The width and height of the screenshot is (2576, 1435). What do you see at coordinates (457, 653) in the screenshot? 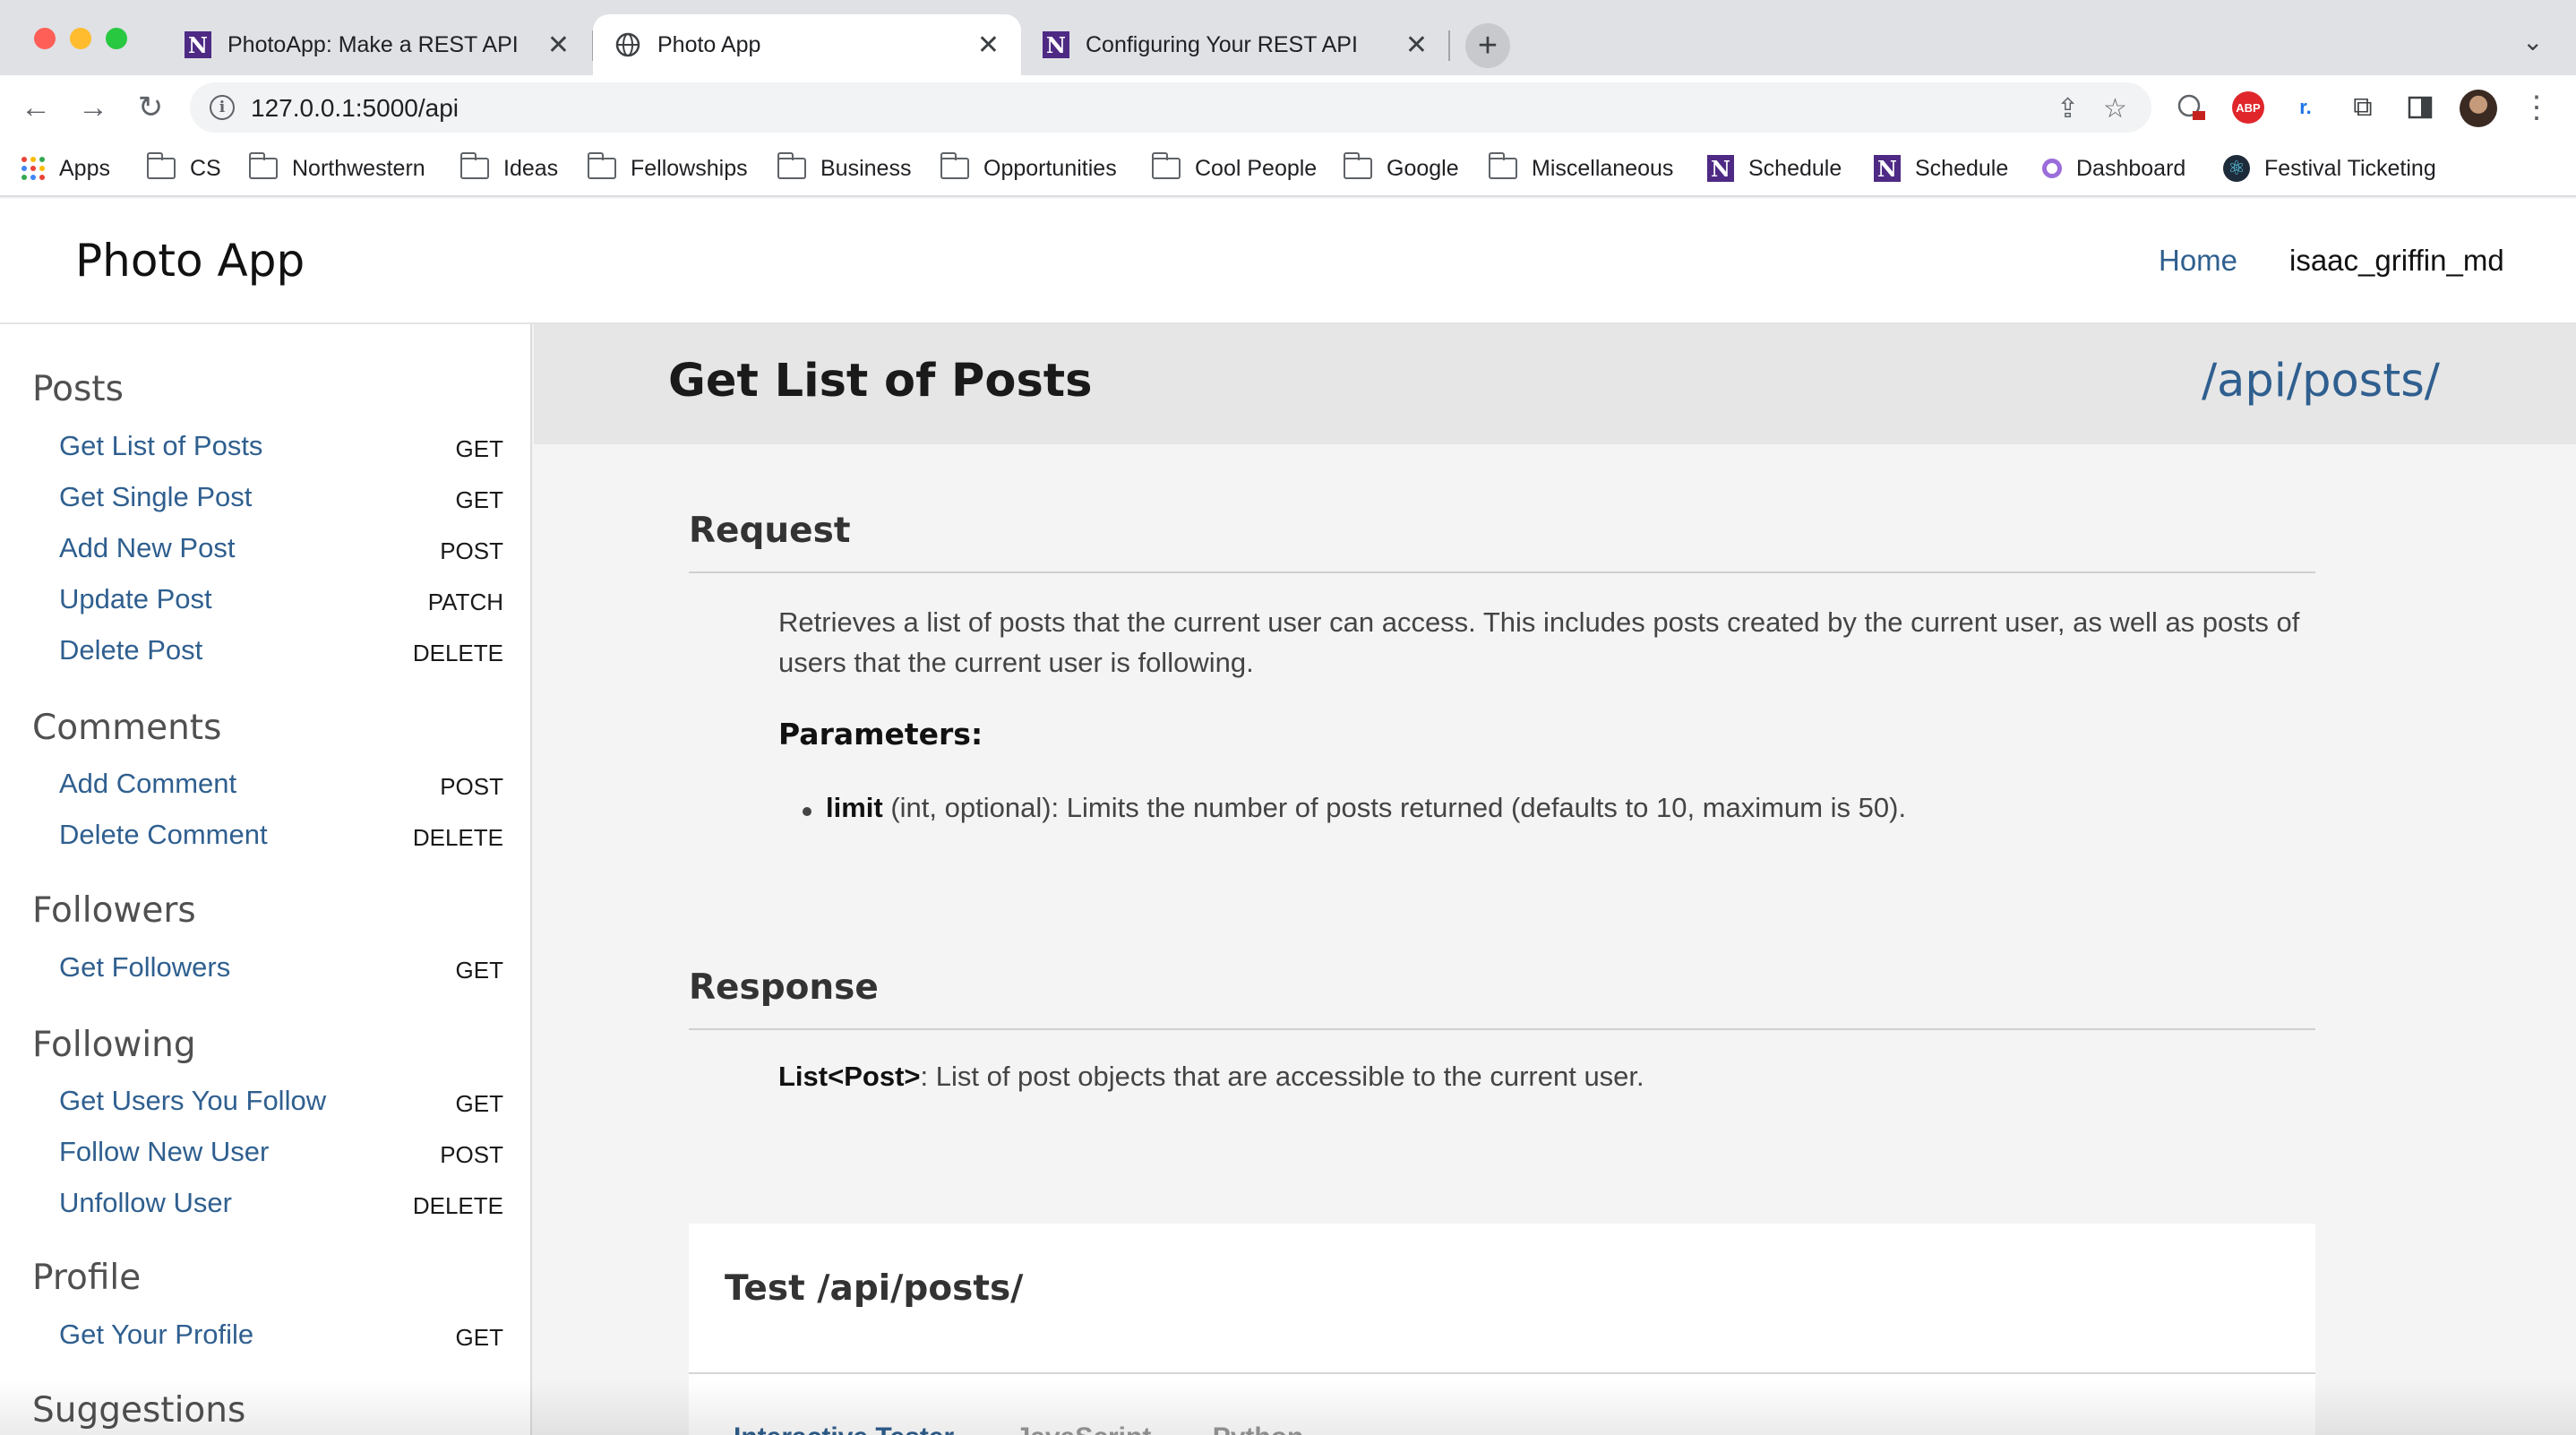
I see `method-badge: DELETE` at bounding box center [457, 653].